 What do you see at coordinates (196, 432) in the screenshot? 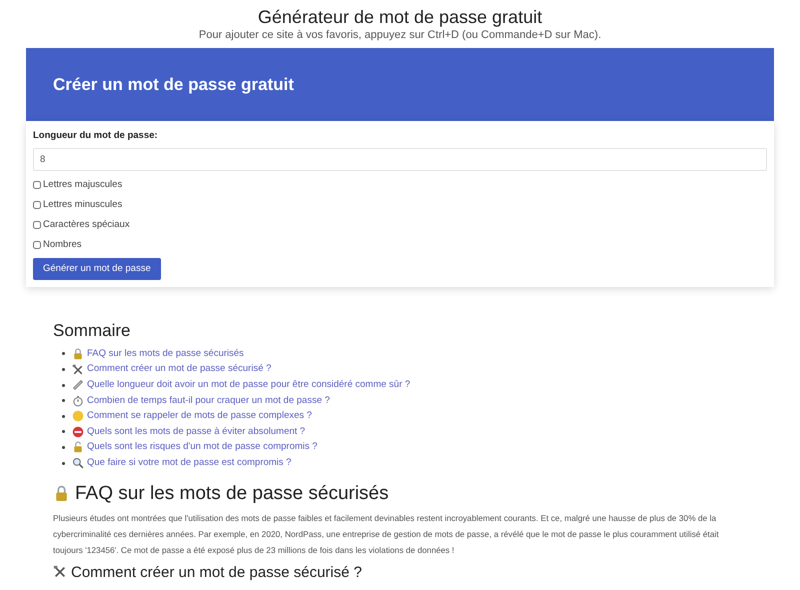
I see `toc-link: Quels sont les mots de passe à éviter absolument ?` at bounding box center [196, 432].